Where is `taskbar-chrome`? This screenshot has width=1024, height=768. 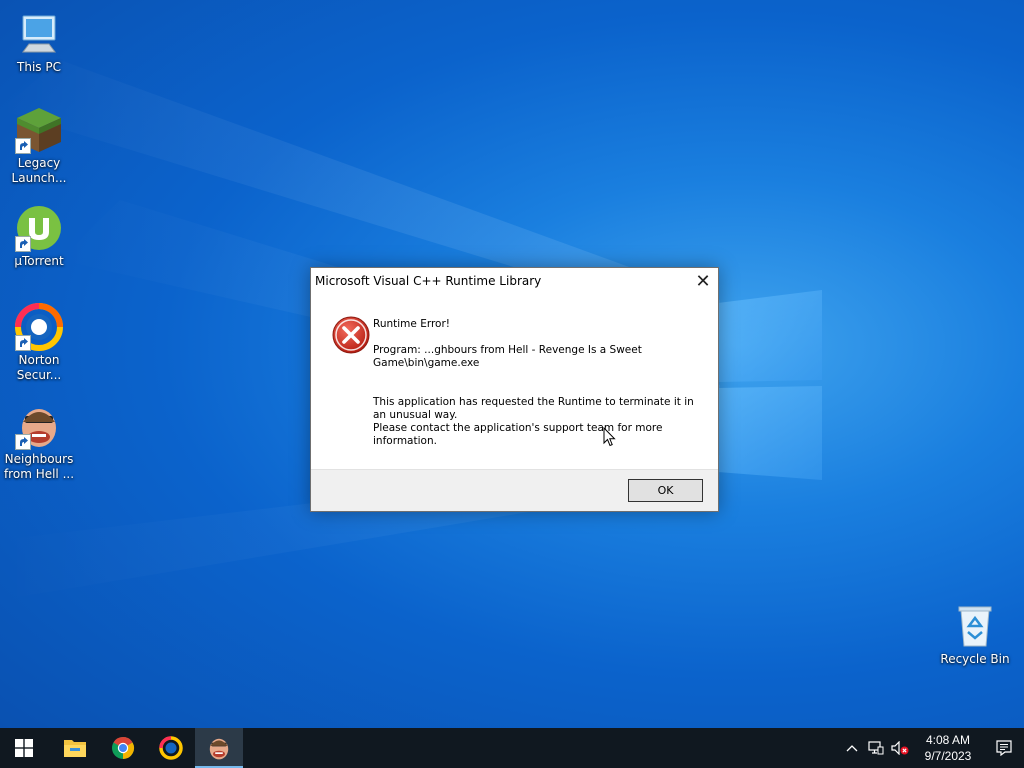
taskbar-chrome is located at coordinates (123, 748).